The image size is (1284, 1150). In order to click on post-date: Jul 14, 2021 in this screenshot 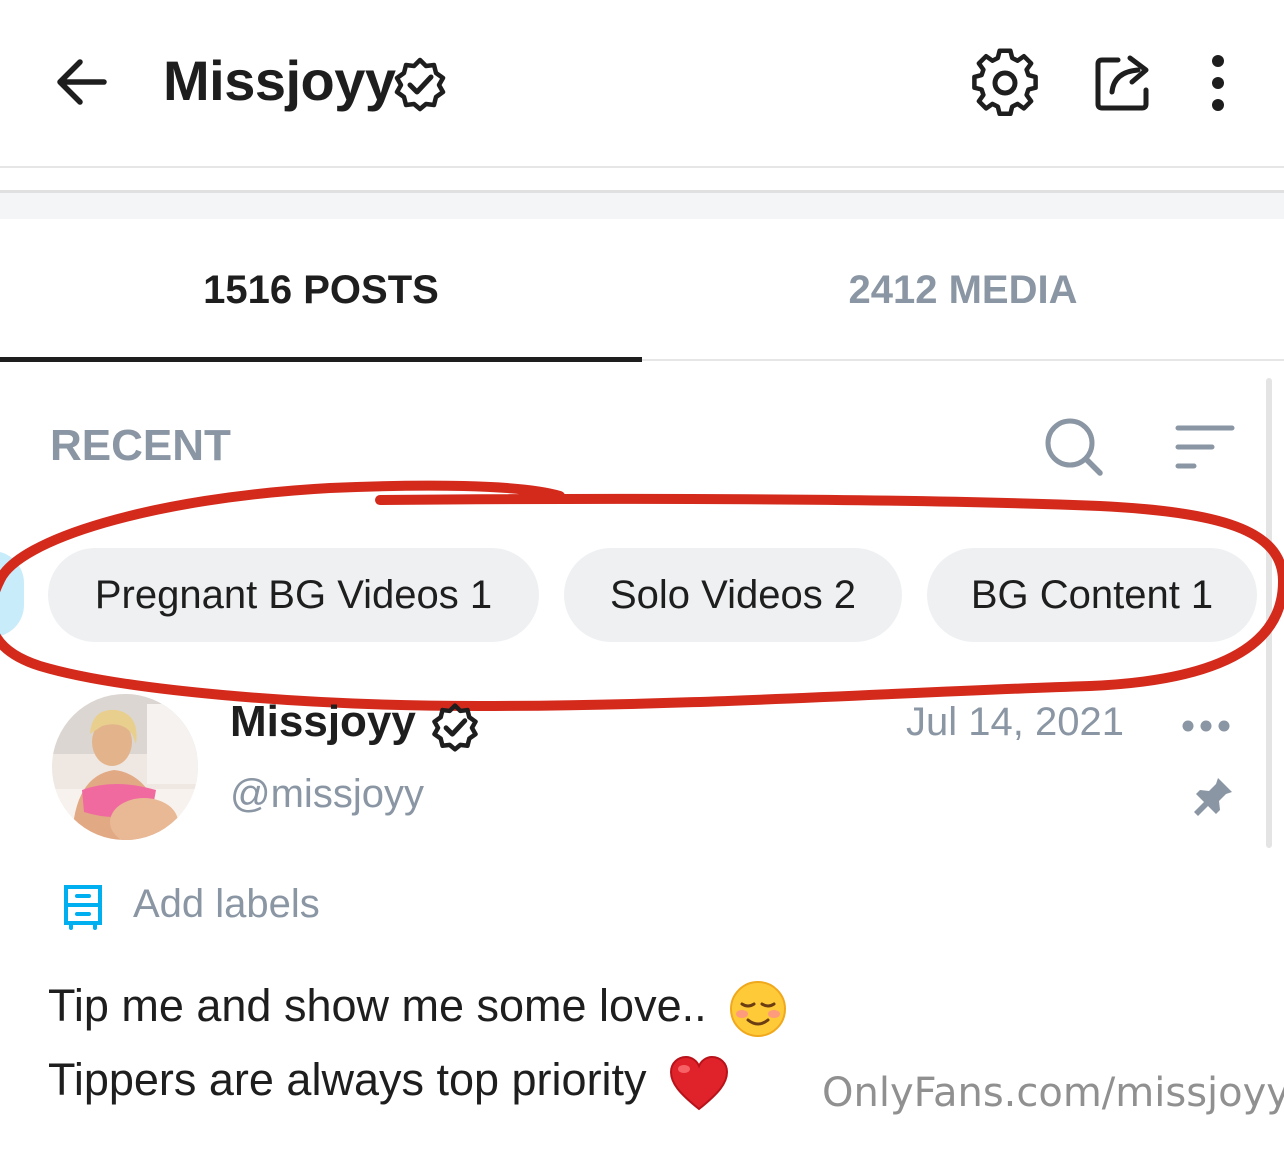, I will do `click(1015, 722)`.